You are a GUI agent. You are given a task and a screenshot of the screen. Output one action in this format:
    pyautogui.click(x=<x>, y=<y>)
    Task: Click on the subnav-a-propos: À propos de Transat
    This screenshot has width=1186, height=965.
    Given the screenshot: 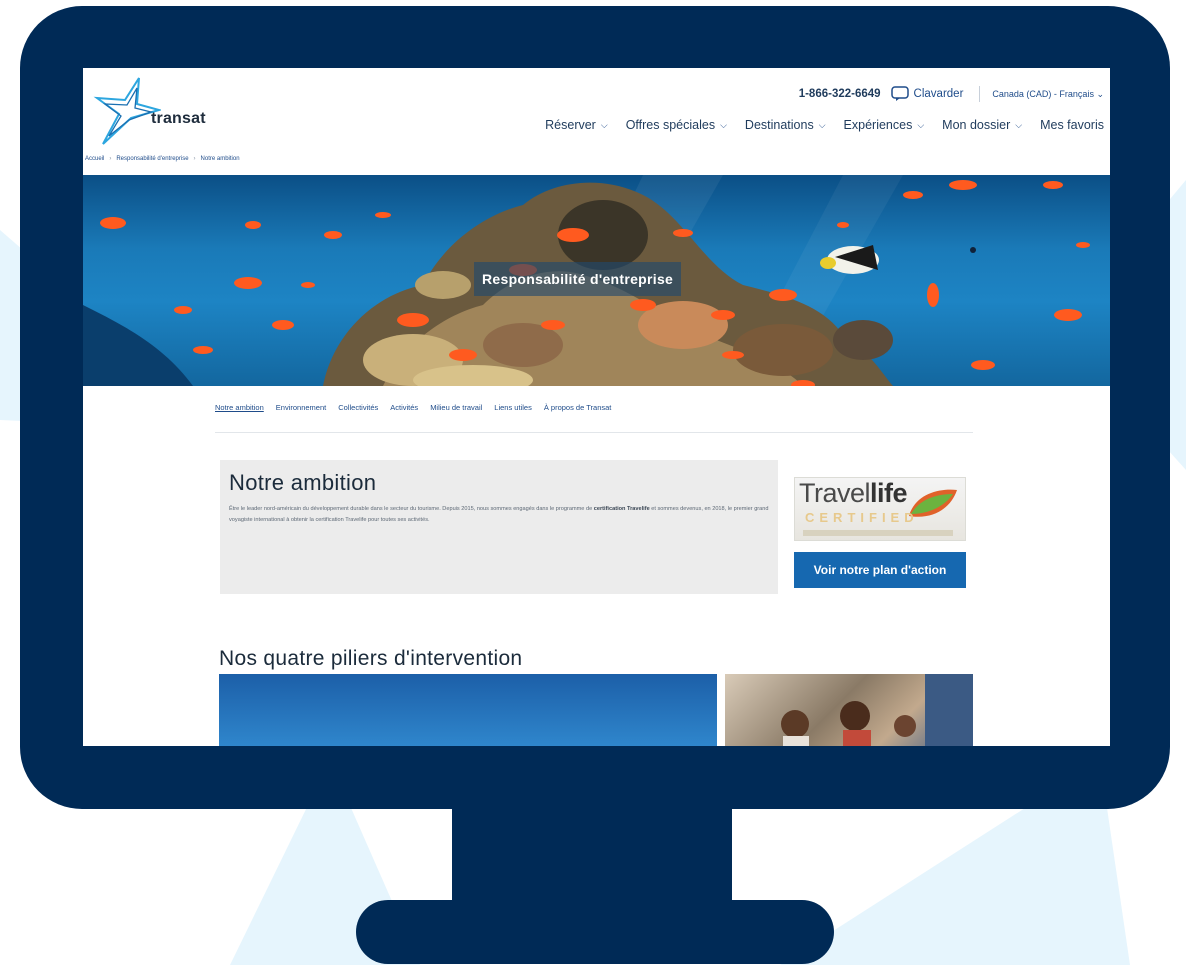 What is the action you would take?
    pyautogui.click(x=578, y=406)
    